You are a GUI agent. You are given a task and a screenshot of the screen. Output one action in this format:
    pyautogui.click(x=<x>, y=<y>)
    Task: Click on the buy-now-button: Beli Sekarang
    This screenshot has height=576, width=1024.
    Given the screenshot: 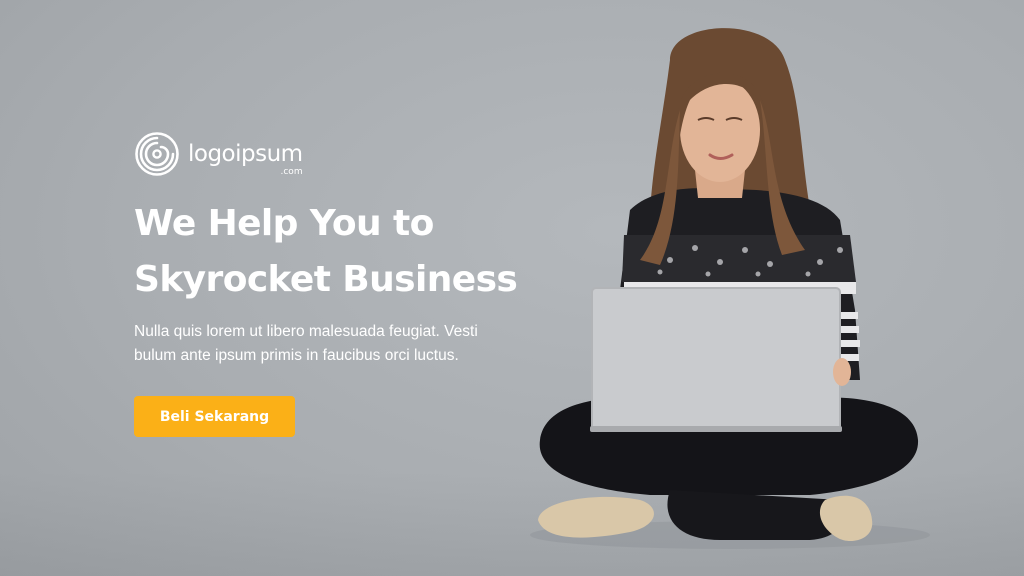 What is the action you would take?
    pyautogui.click(x=214, y=416)
    